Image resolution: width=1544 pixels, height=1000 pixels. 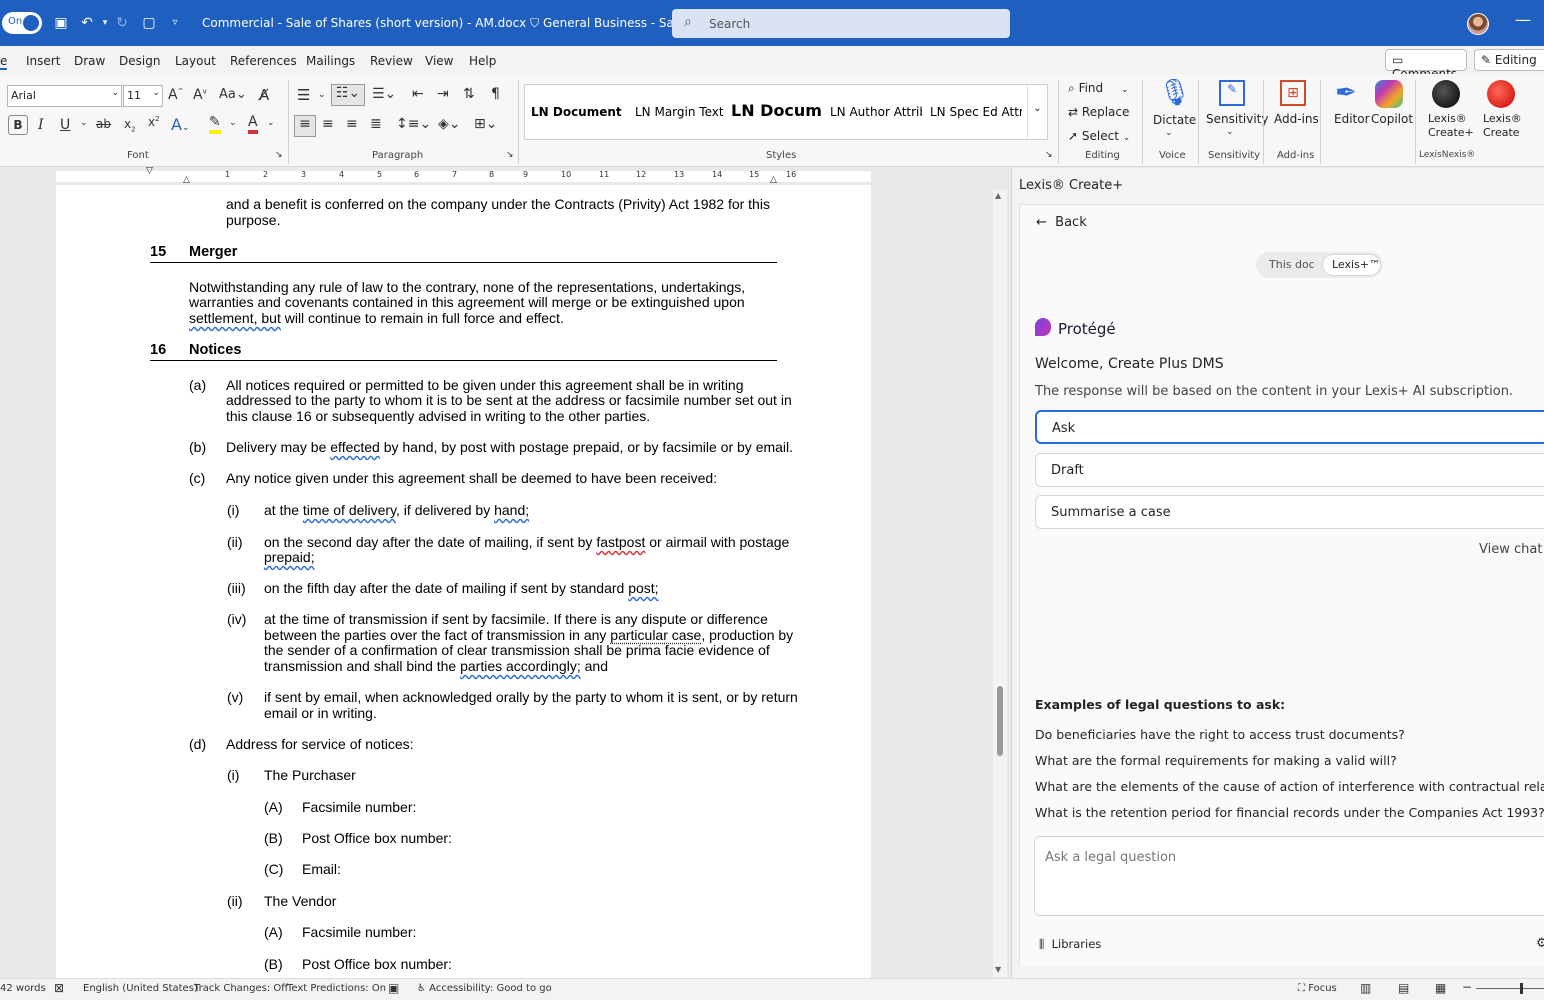 What do you see at coordinates (1237, 119) in the screenshot?
I see `sensitivity-button: Sensitivity` at bounding box center [1237, 119].